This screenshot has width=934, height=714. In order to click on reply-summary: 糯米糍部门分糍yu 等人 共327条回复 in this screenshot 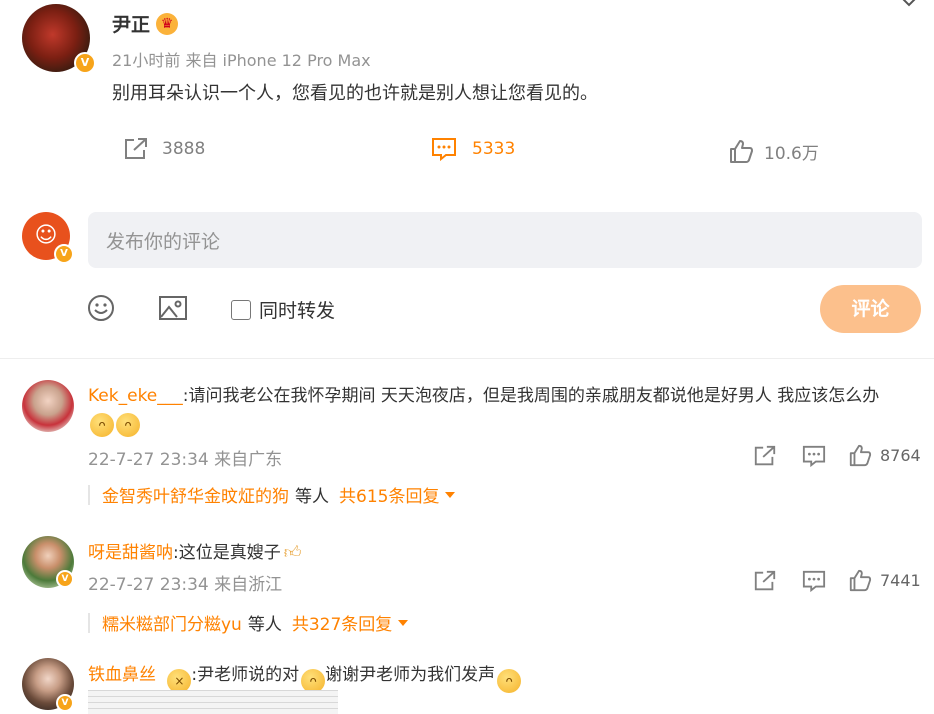, I will do `click(248, 622)`.